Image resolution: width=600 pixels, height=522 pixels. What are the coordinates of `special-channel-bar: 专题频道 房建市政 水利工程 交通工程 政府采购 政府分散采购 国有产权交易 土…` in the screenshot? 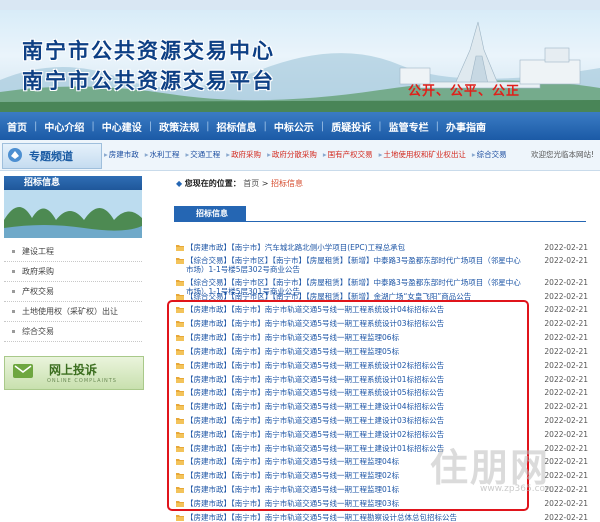 It's located at (300, 155).